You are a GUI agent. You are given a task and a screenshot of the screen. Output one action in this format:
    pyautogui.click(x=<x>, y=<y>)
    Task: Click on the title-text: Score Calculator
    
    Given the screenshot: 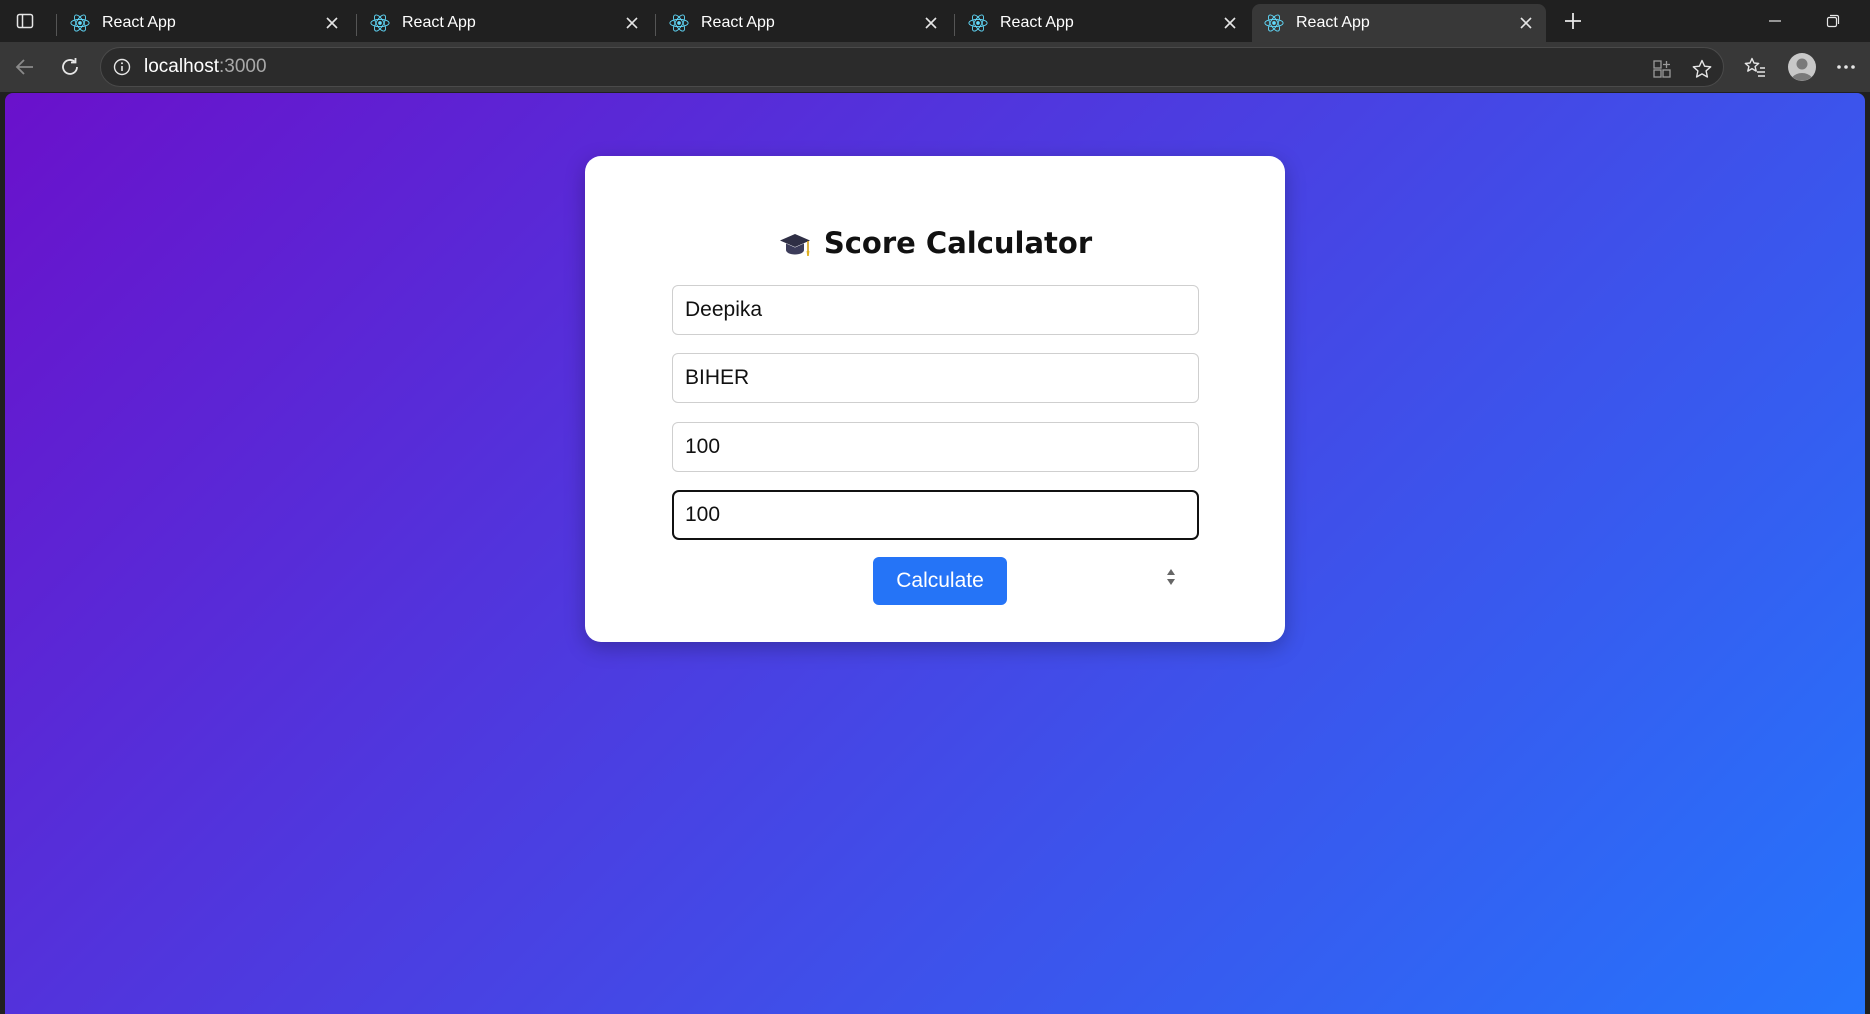 What is the action you would take?
    pyautogui.click(x=958, y=243)
    